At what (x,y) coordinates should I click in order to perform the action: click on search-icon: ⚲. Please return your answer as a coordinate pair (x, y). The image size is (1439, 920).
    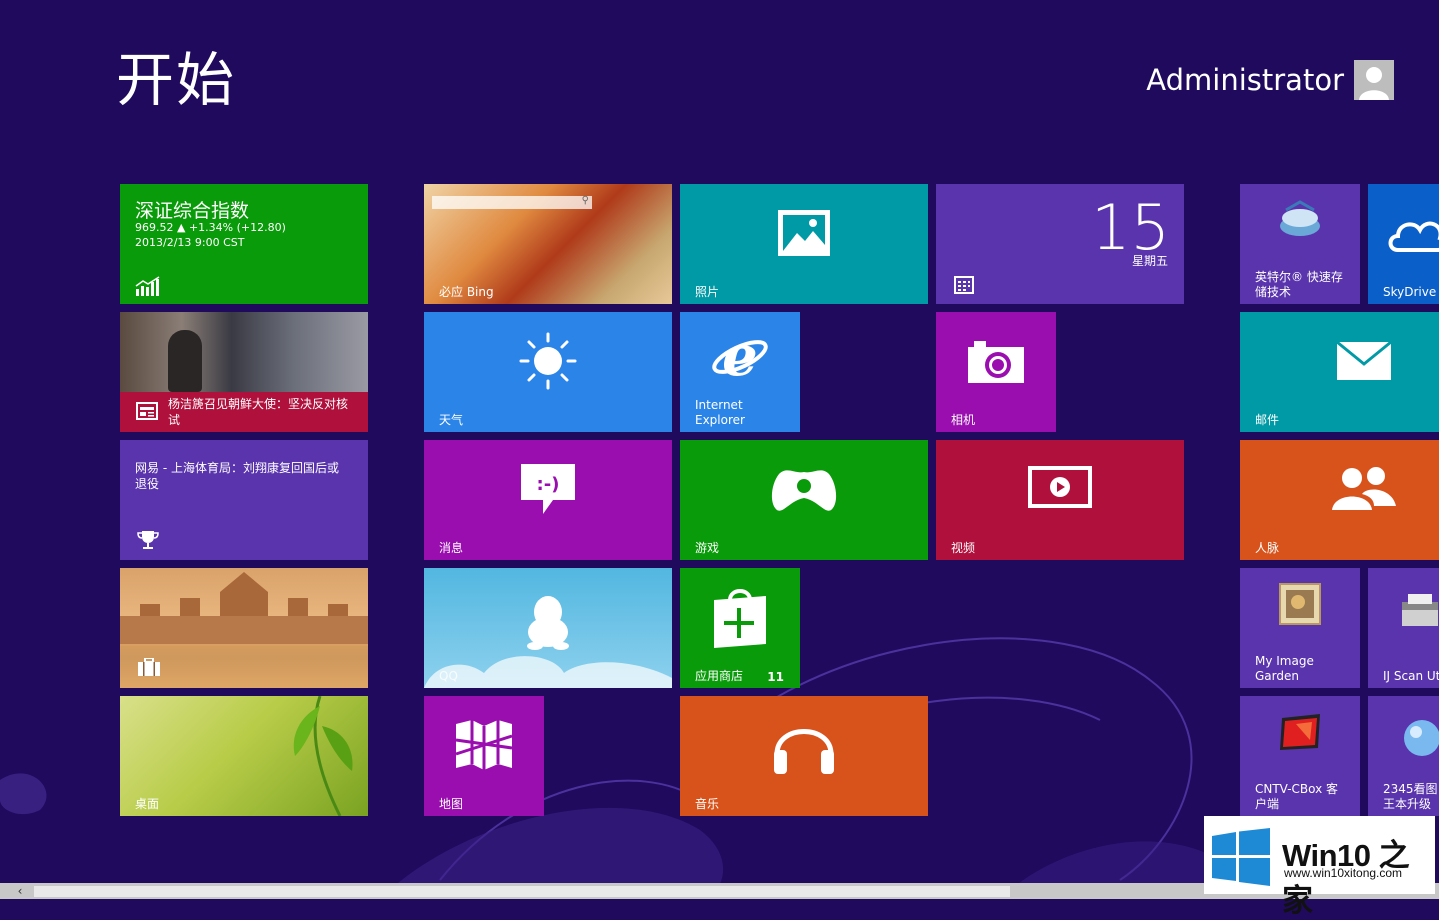
    Looking at the image, I should click on (585, 200).